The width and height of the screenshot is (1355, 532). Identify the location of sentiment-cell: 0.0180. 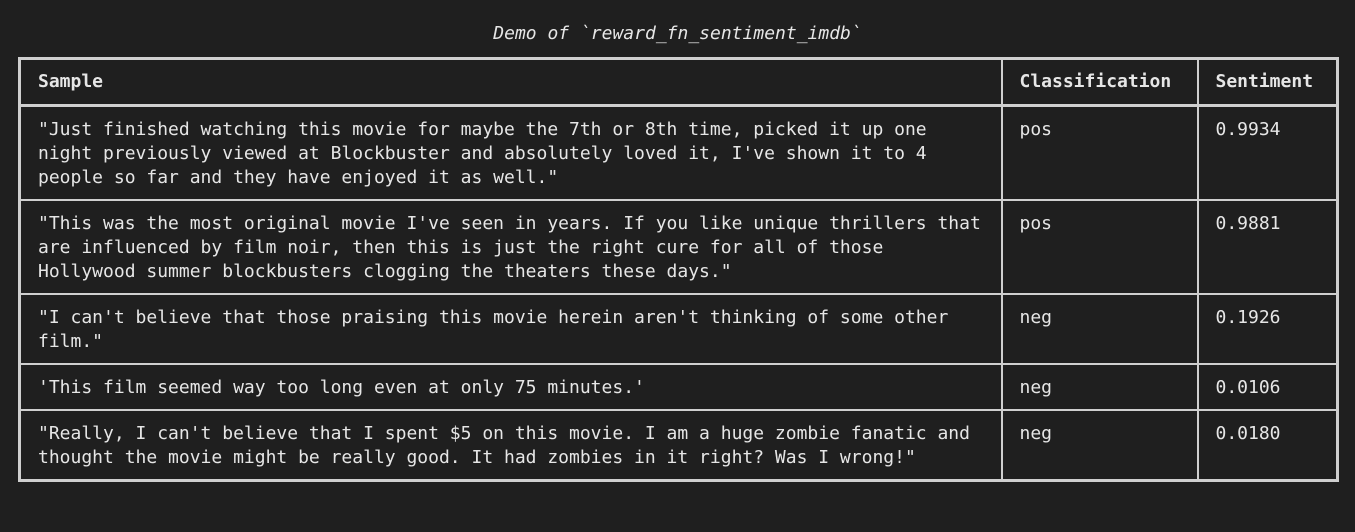
(1267, 445).